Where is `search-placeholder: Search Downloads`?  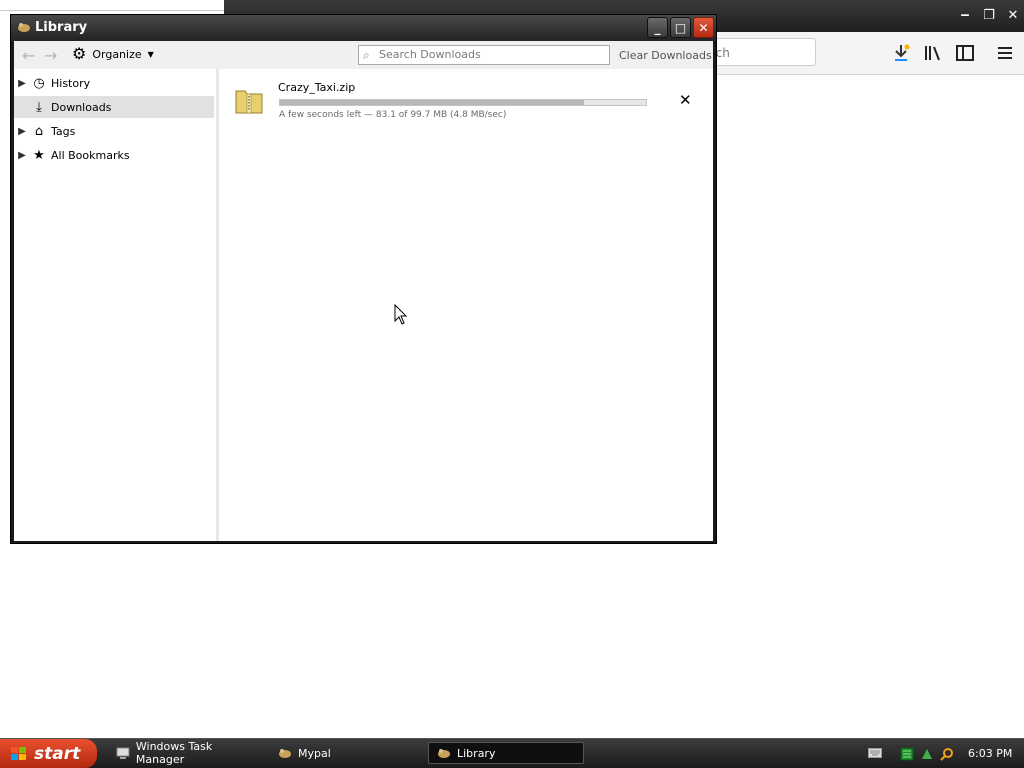 search-placeholder: Search Downloads is located at coordinates (430, 54).